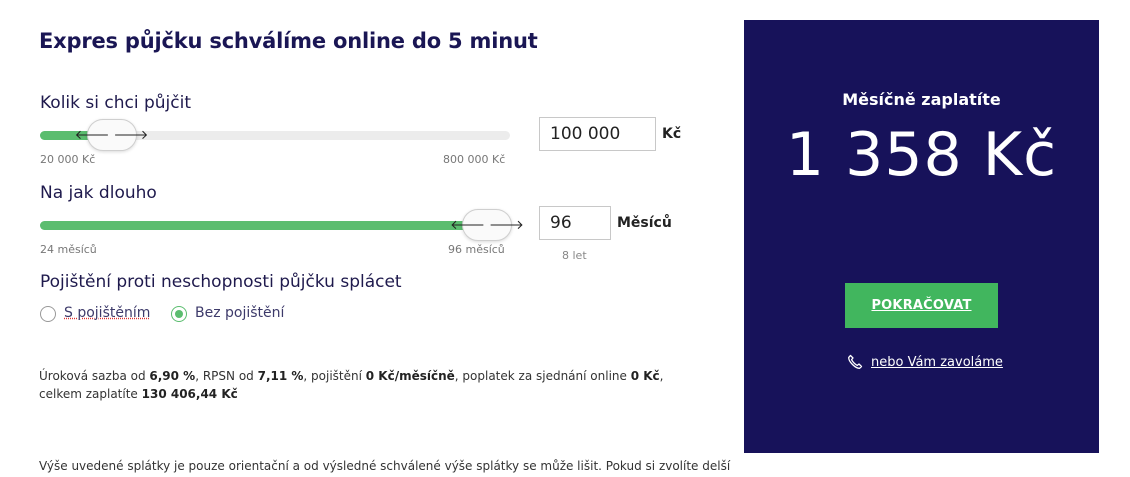  I want to click on radio-with-insurance-label: S pojištěním, so click(107, 313).